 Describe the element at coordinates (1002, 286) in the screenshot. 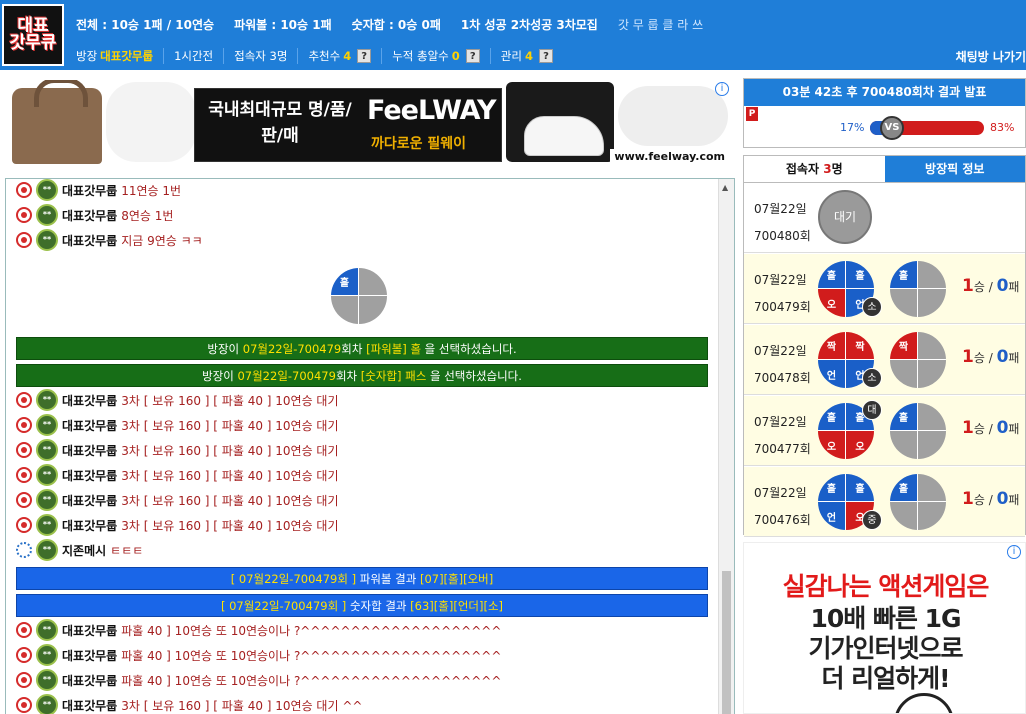

I see `lose-count: 0` at that location.